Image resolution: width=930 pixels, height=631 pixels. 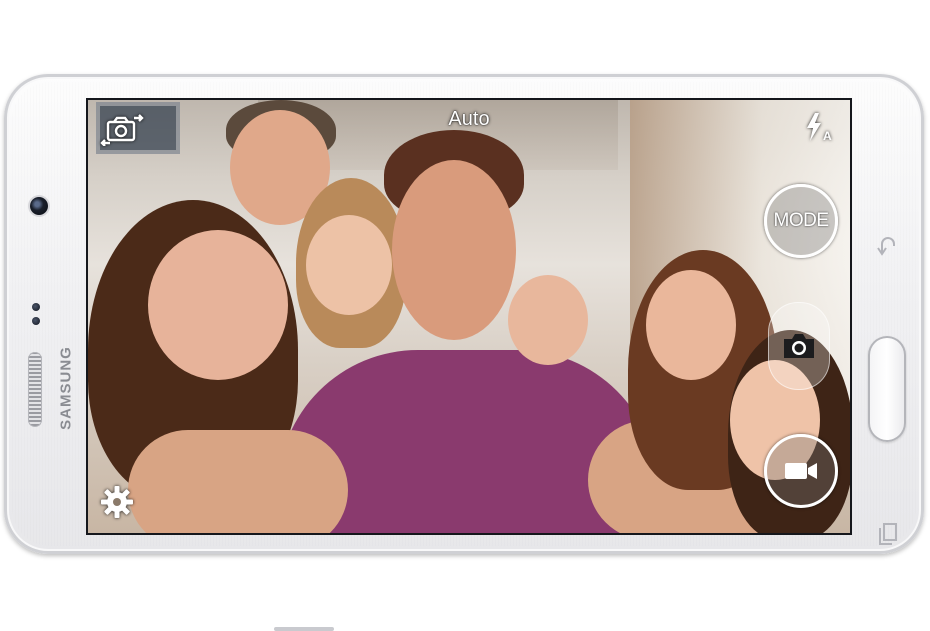 I want to click on person-center-arm-left, so click(x=238, y=481).